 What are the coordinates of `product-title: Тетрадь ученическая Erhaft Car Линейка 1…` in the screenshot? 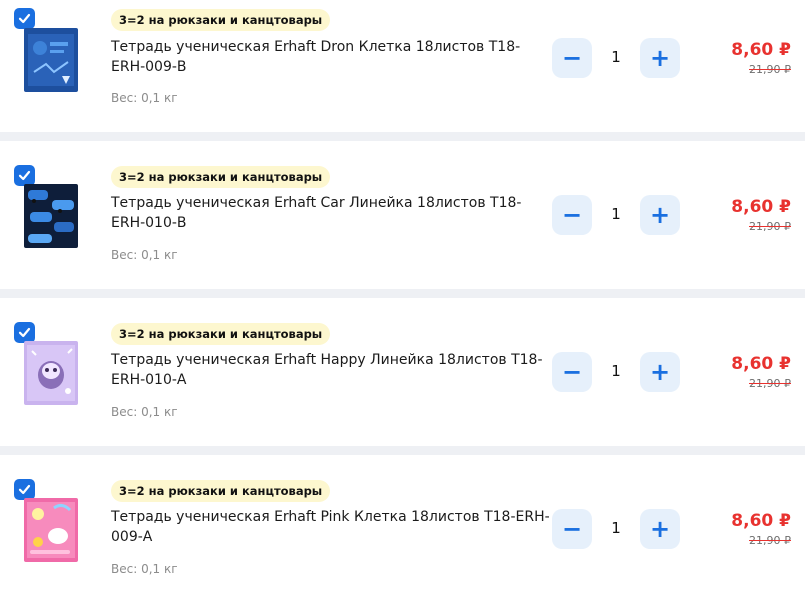 It's located at (331, 213).